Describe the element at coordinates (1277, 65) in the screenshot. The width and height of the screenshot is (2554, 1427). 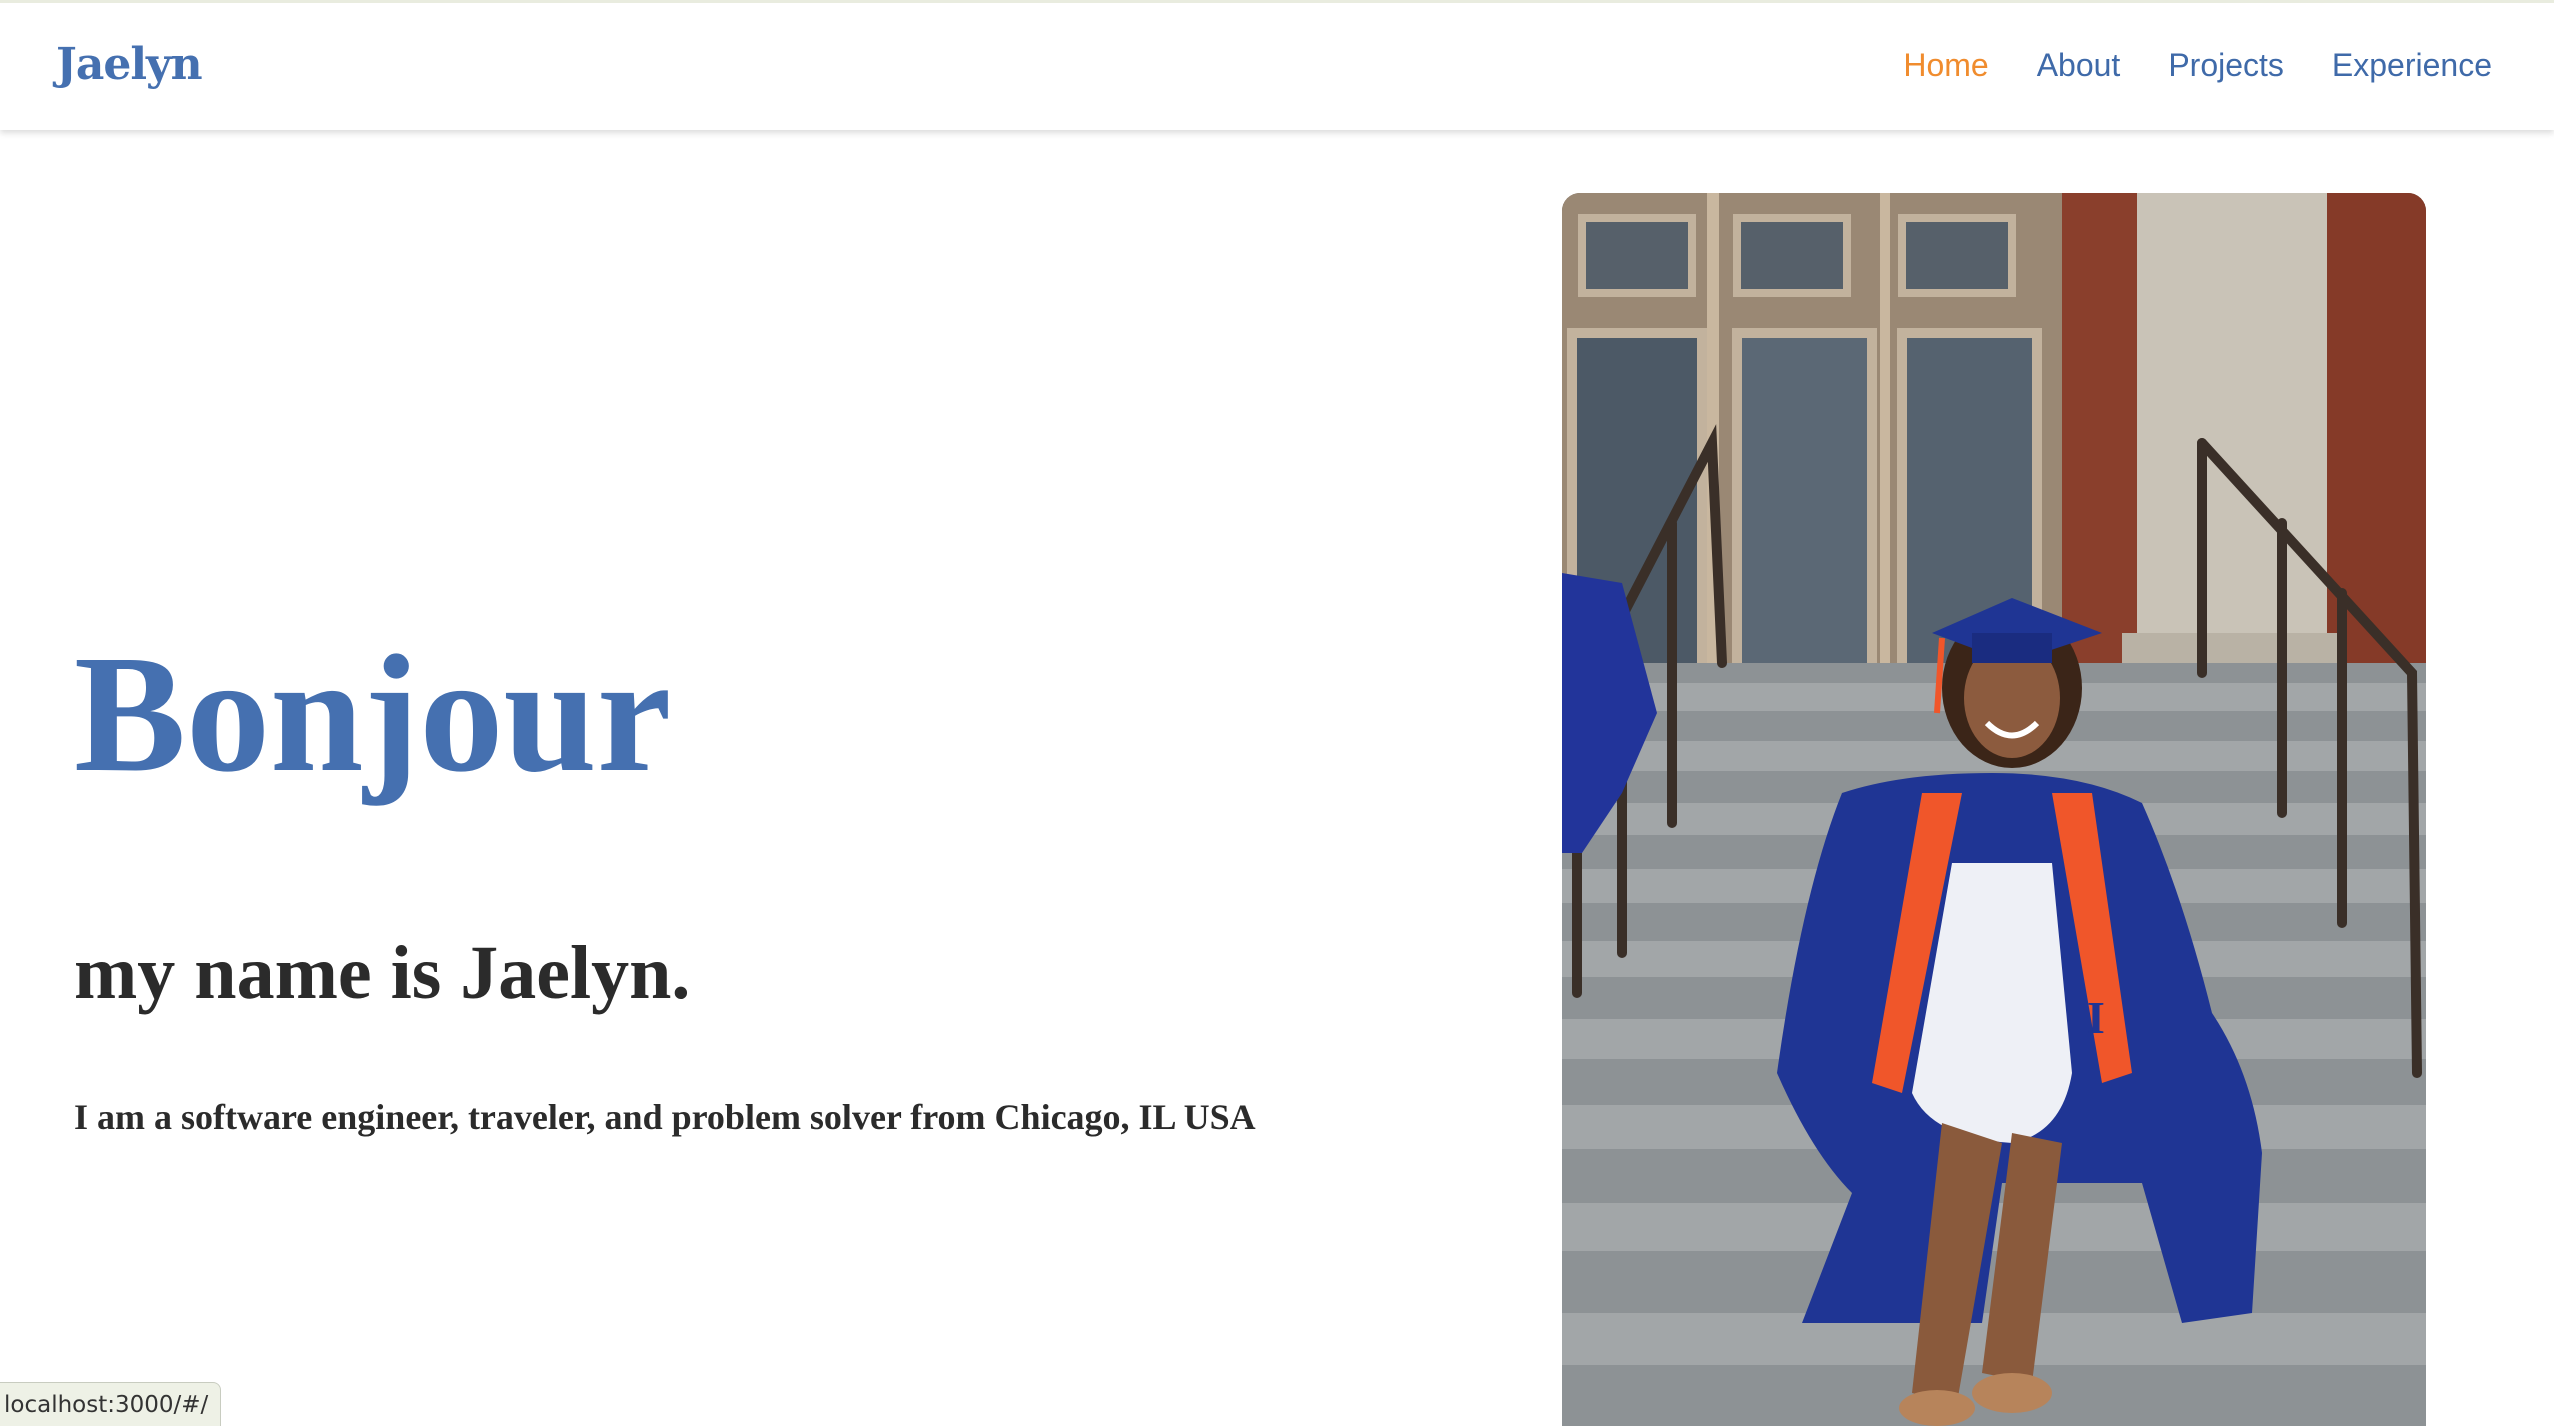
I see `navbar: Jaelyn Home About Projects Experience` at that location.